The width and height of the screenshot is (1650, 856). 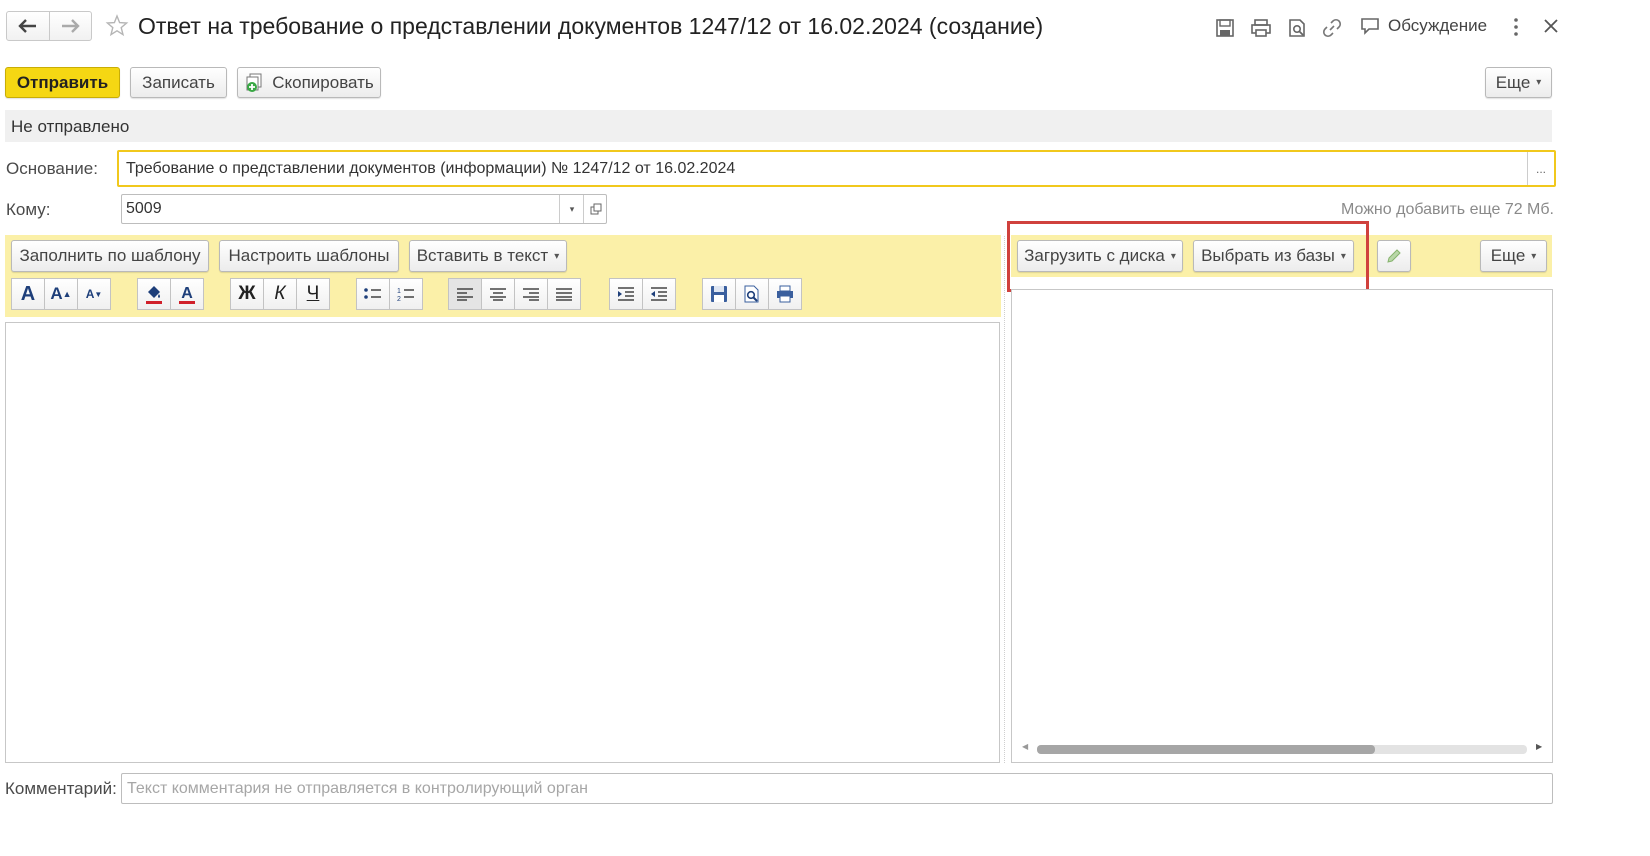 What do you see at coordinates (1261, 28) in the screenshot?
I see `print-icon` at bounding box center [1261, 28].